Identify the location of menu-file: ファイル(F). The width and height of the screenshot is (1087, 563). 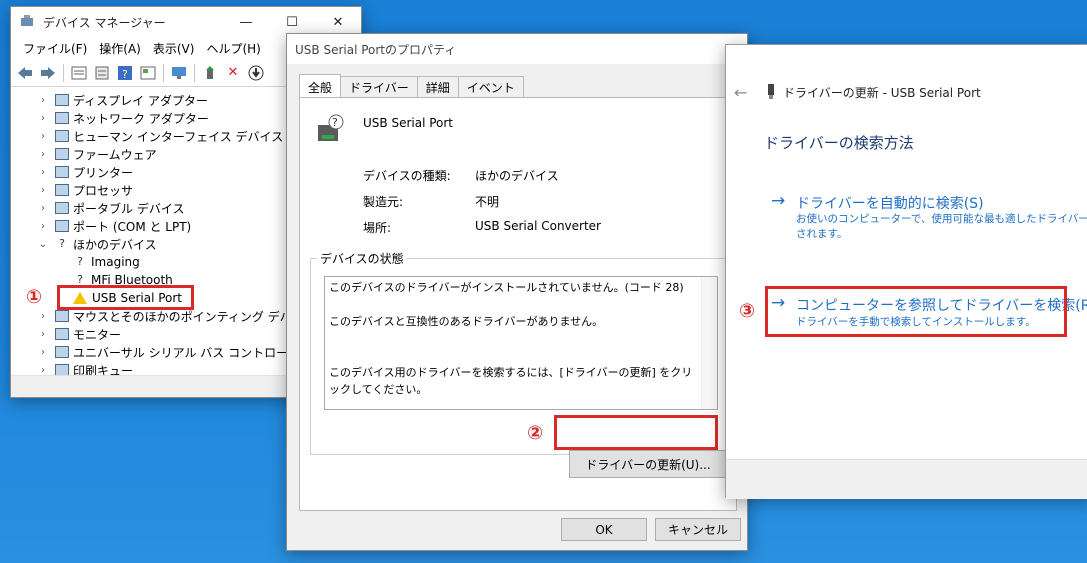
(55, 48).